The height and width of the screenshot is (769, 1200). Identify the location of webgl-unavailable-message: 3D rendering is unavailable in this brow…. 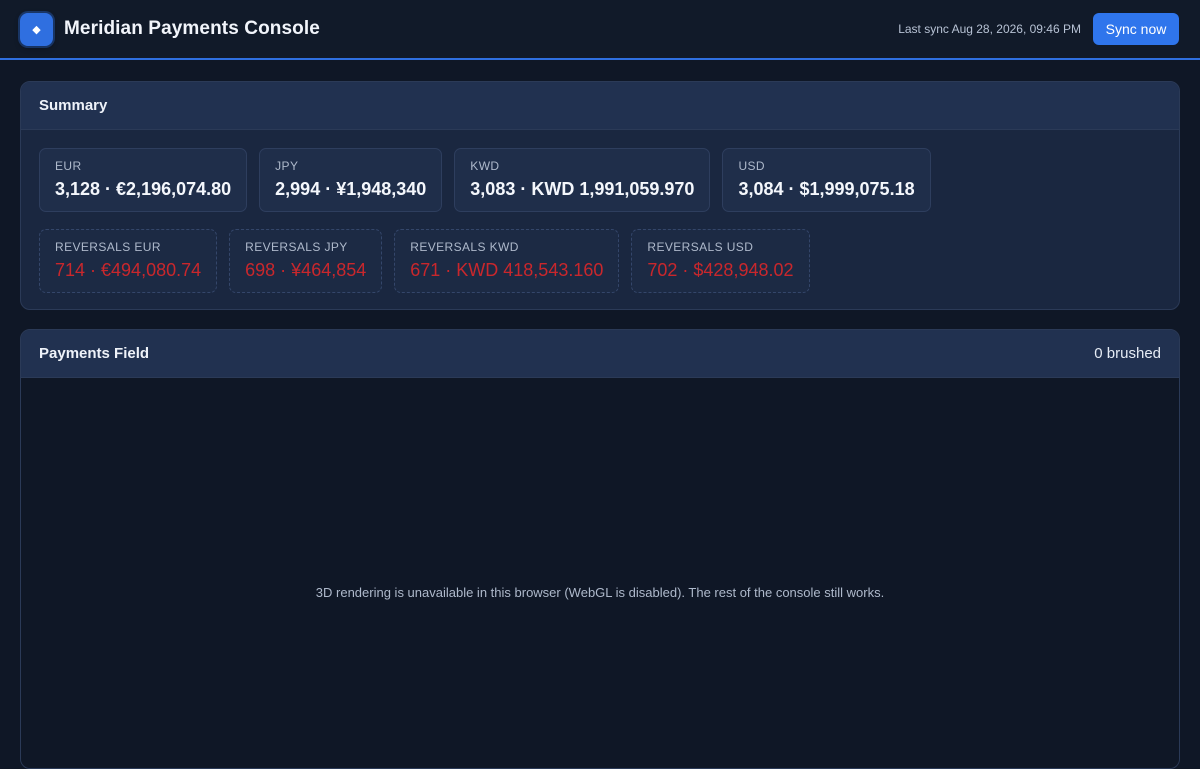
(600, 592).